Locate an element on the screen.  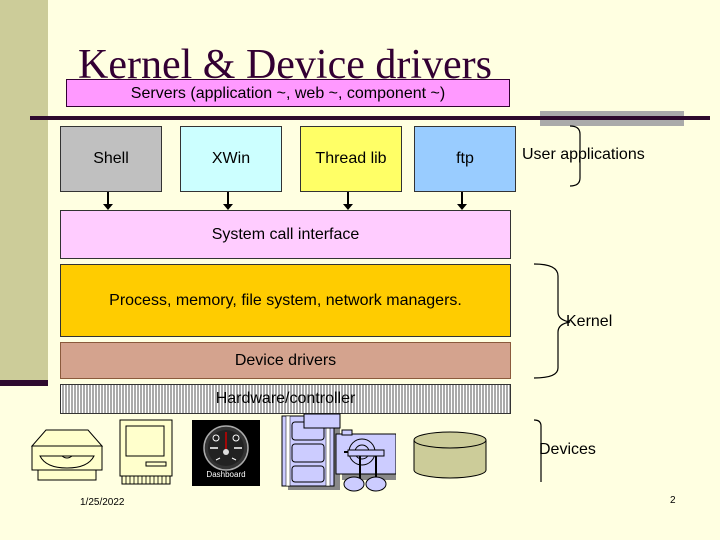
hardware-layer: Hardware/controller is located at coordinates (285, 399).